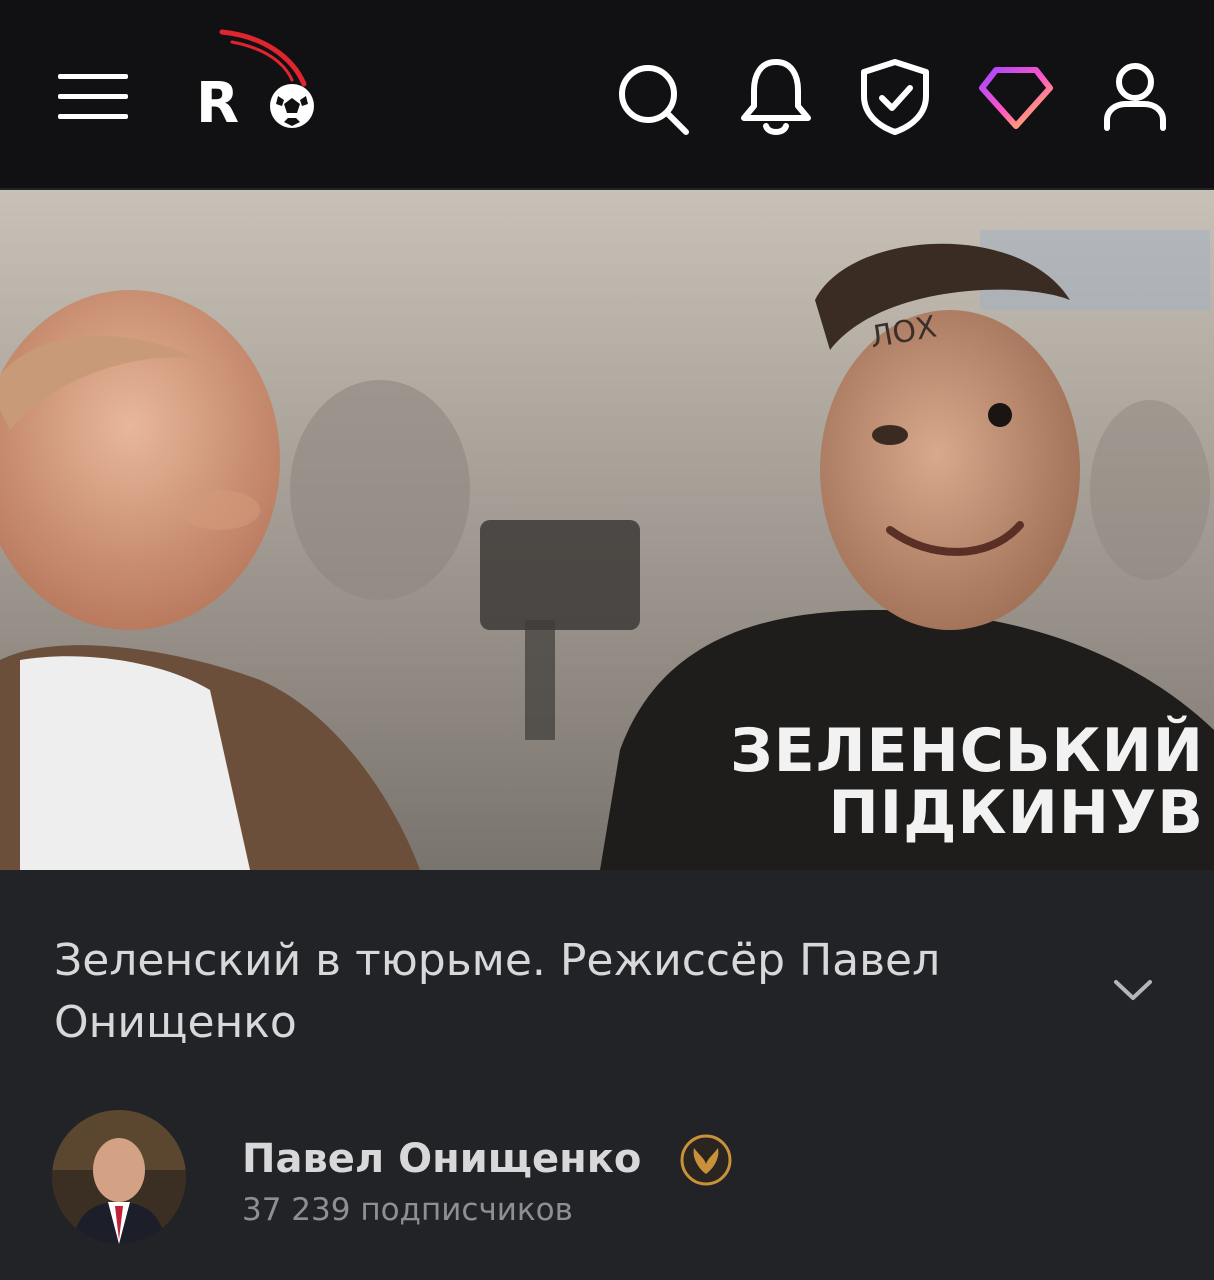 This screenshot has height=1280, width=1214. Describe the element at coordinates (895, 97) in the screenshot. I see `shield-icon` at that location.